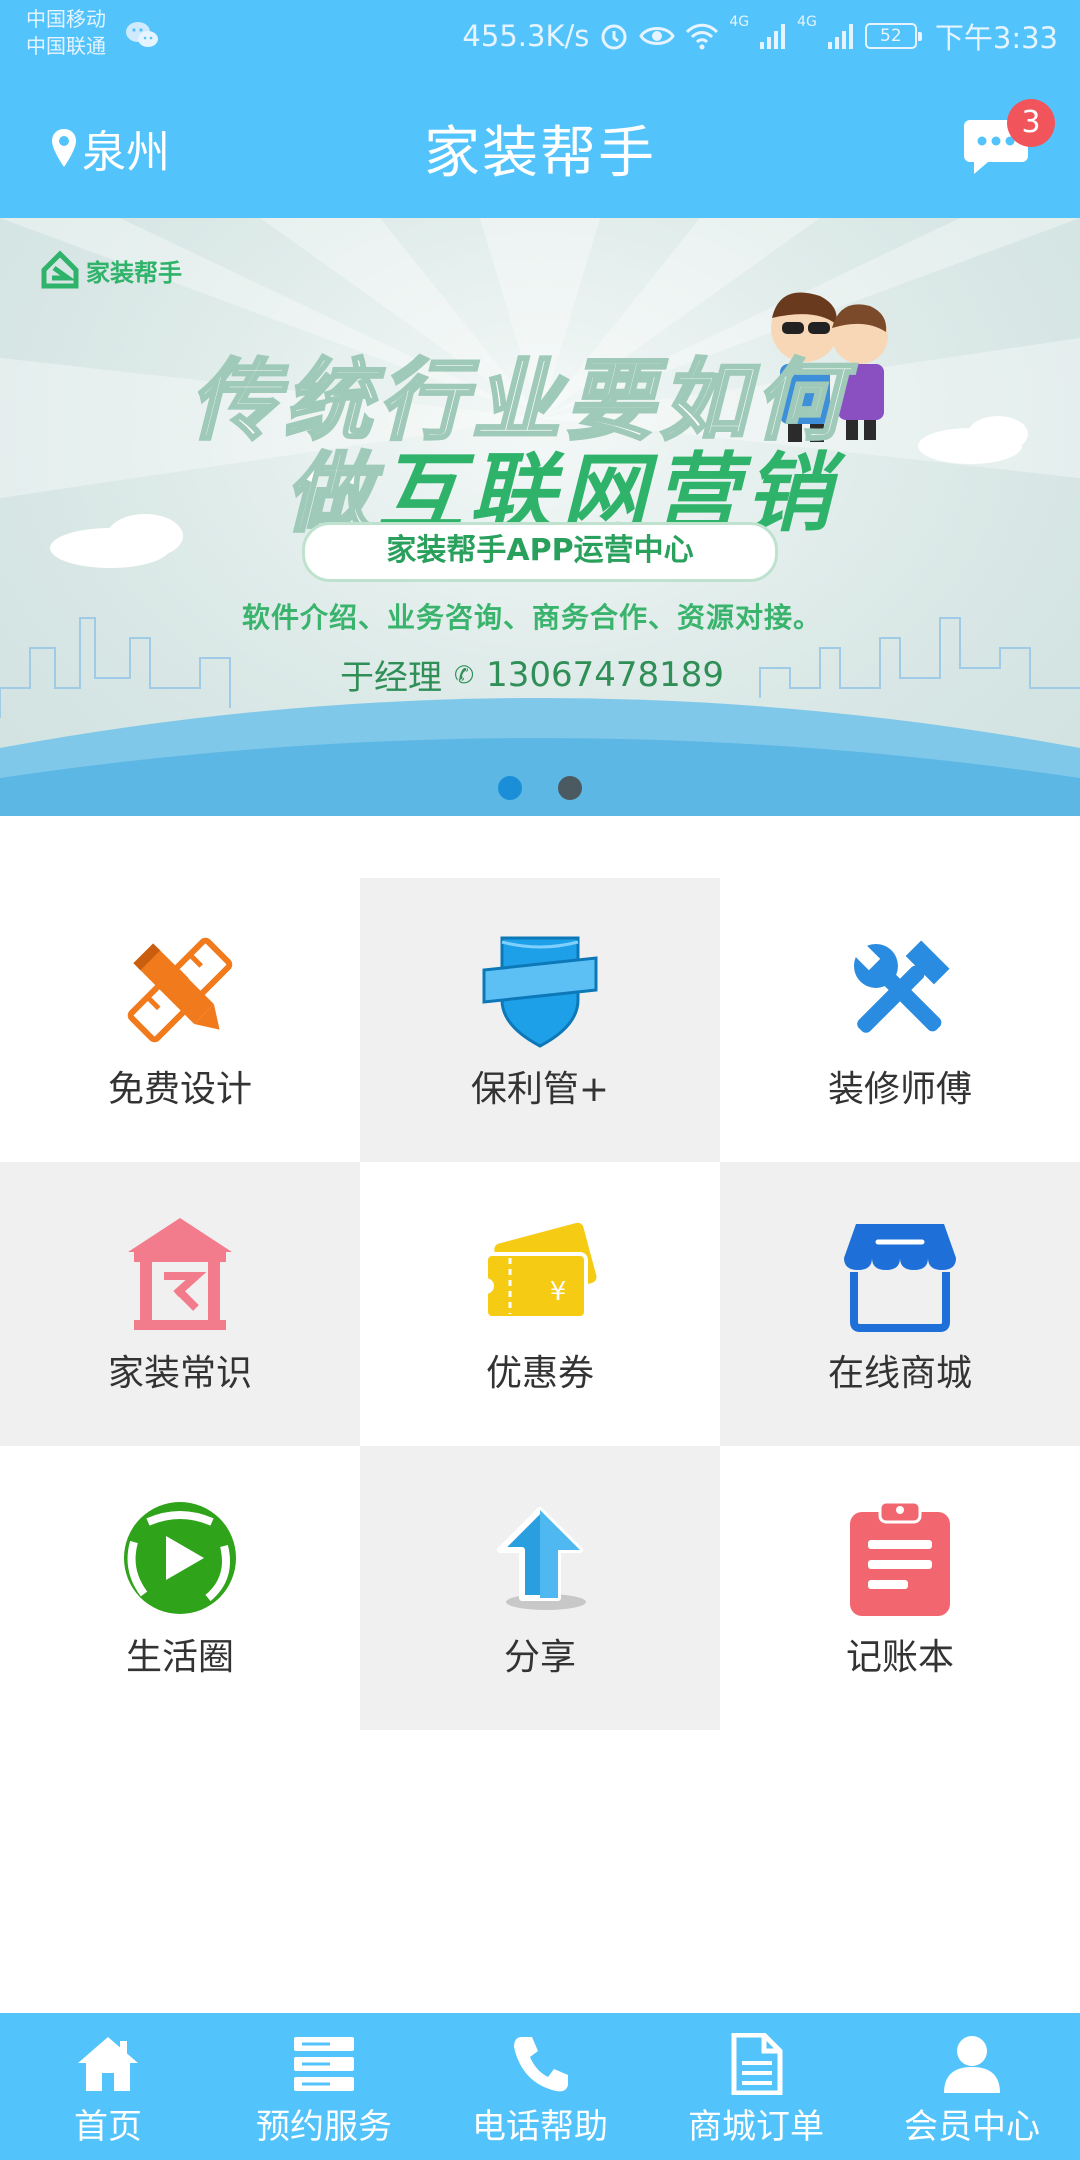 This screenshot has height=2160, width=1080. What do you see at coordinates (532, 617) in the screenshot?
I see `banner-services: 软件介绍、业务咨询、商务合作、资源对接。` at bounding box center [532, 617].